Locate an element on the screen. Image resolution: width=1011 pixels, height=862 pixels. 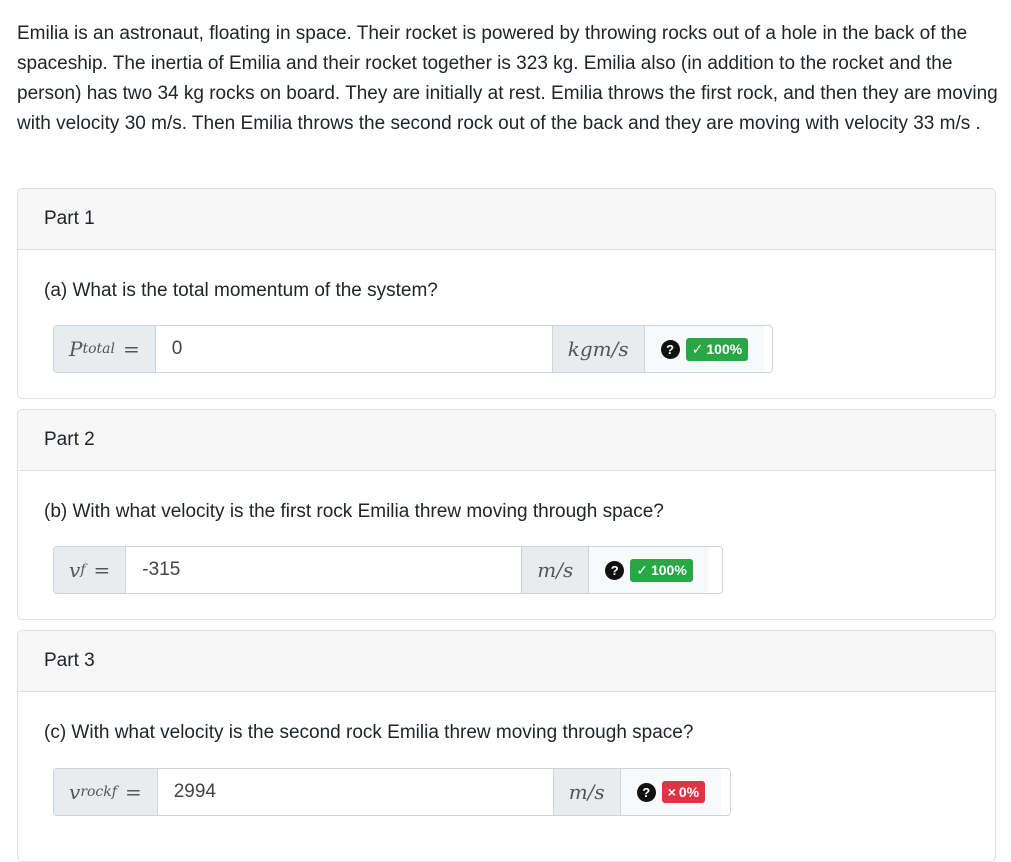
score-text: 0% is located at coordinates (689, 792).